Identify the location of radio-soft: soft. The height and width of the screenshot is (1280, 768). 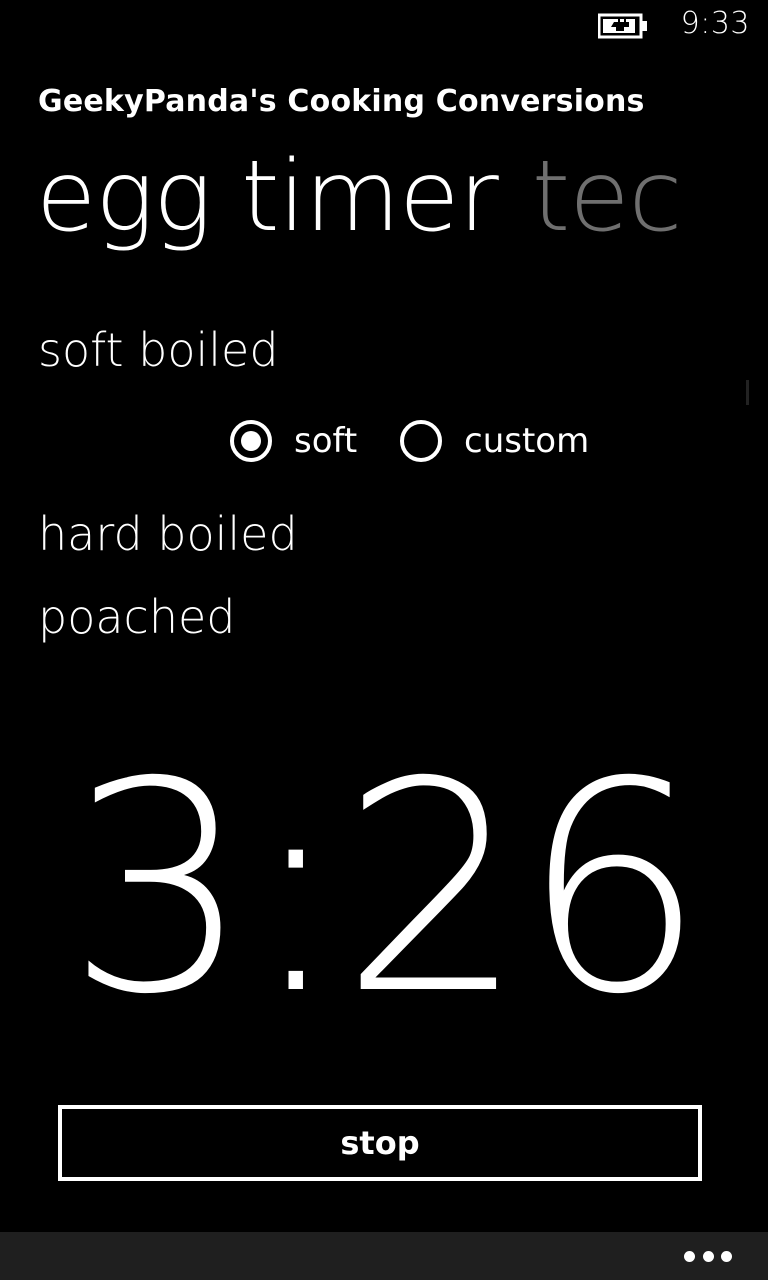
(293, 441).